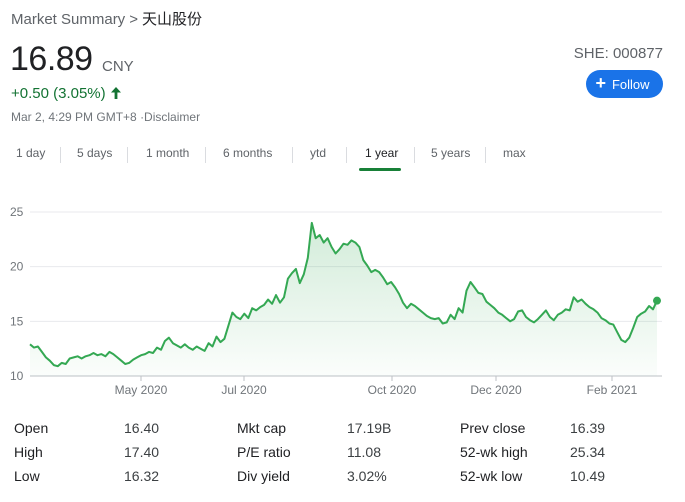  I want to click on stat-label-low: Low, so click(27, 476).